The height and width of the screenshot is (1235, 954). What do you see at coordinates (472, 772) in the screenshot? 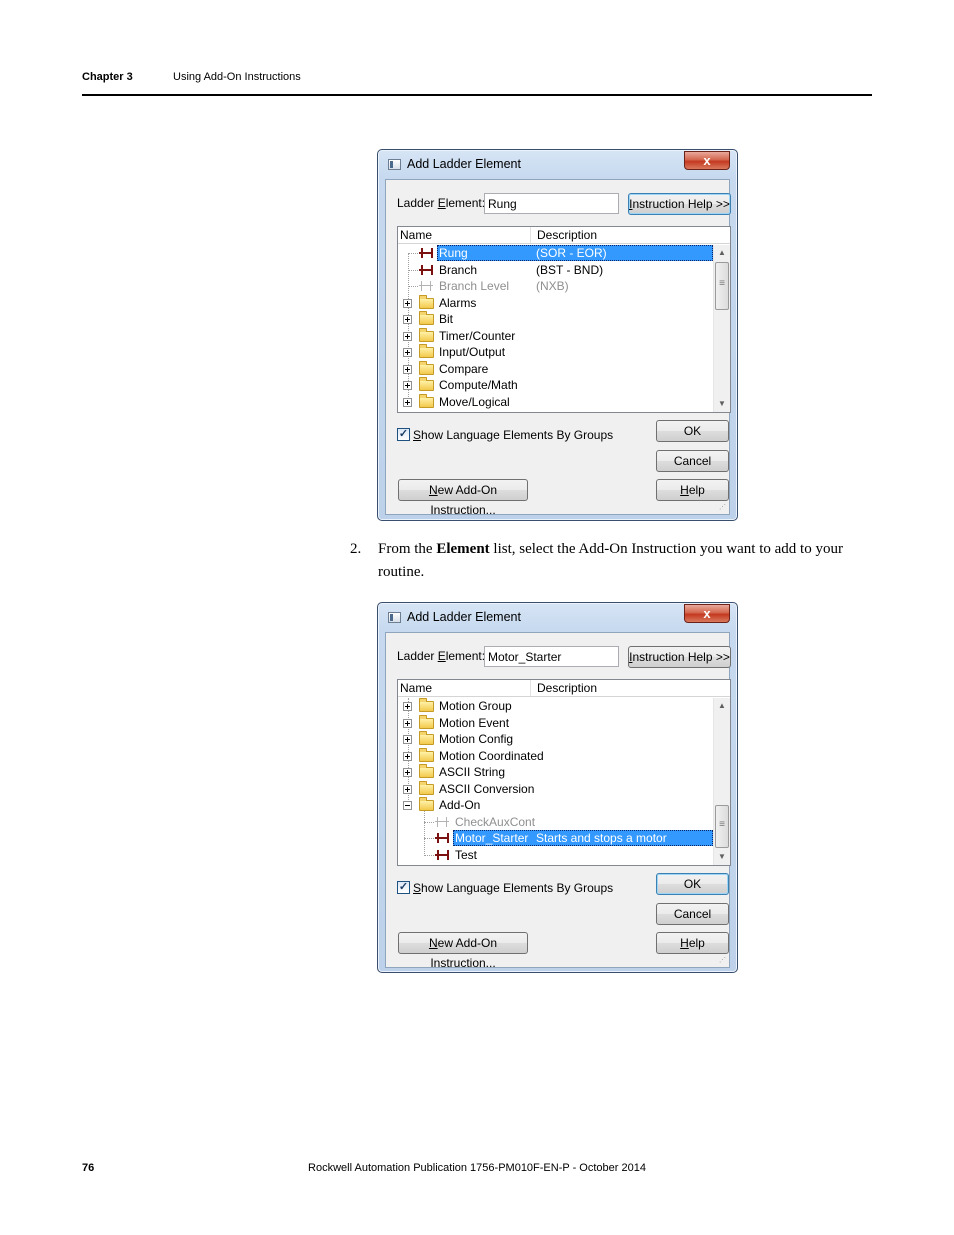
I see `item-name: ASCII String` at bounding box center [472, 772].